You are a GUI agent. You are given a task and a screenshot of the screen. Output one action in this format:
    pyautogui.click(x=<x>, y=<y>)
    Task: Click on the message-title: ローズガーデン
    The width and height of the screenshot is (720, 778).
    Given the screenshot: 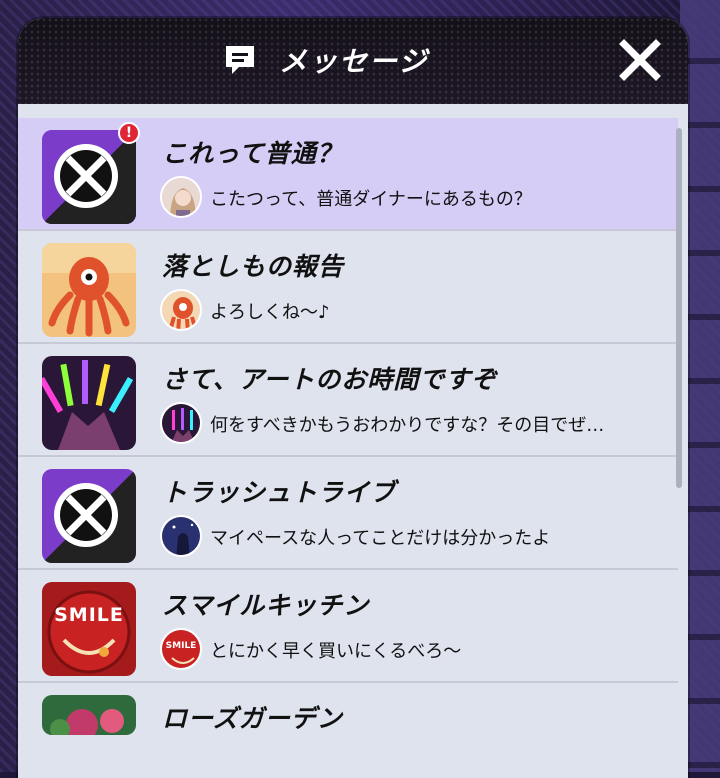 What is the action you would take?
    pyautogui.click(x=252, y=718)
    